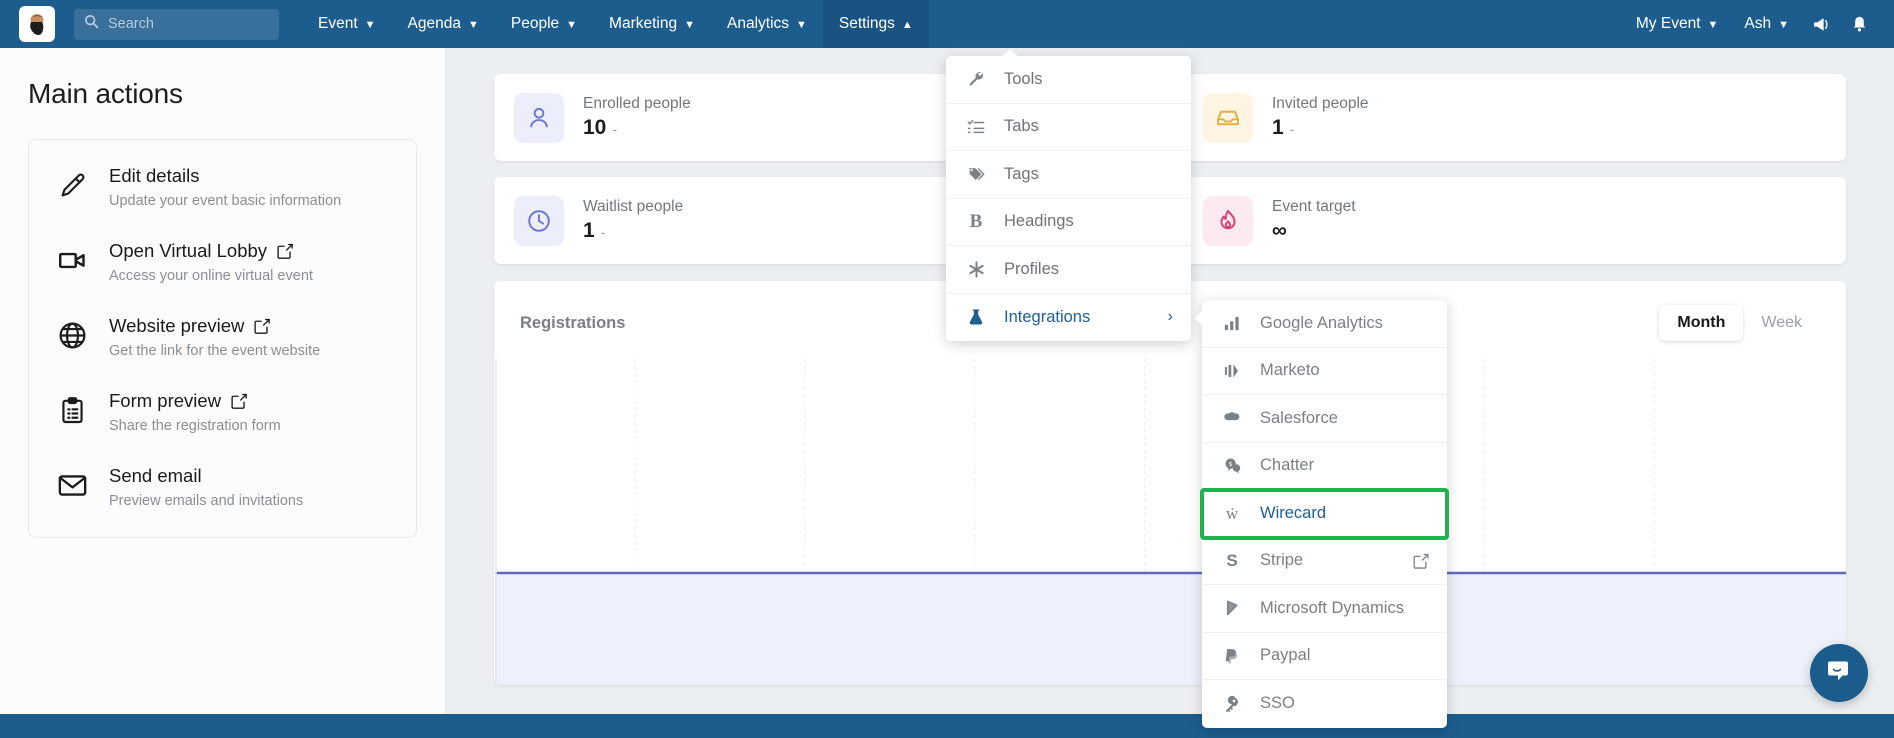 The width and height of the screenshot is (1894, 738). I want to click on nav-item-settings: Settings ▲, so click(875, 24).